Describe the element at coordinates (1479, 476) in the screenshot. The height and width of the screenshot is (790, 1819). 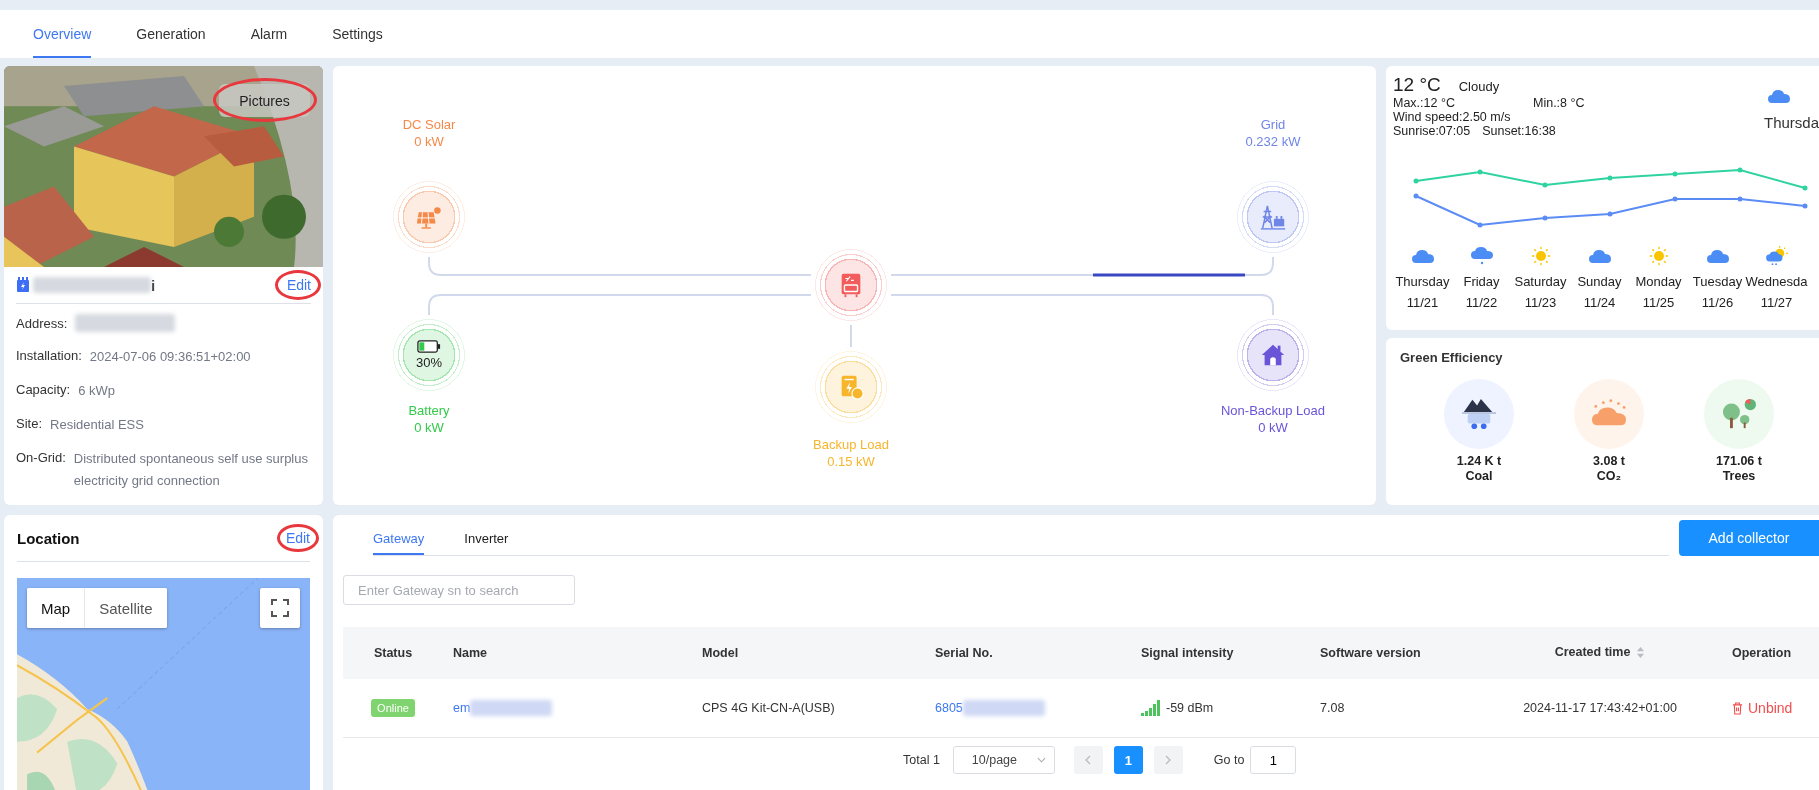
I see `efficiency-label: Coal` at that location.